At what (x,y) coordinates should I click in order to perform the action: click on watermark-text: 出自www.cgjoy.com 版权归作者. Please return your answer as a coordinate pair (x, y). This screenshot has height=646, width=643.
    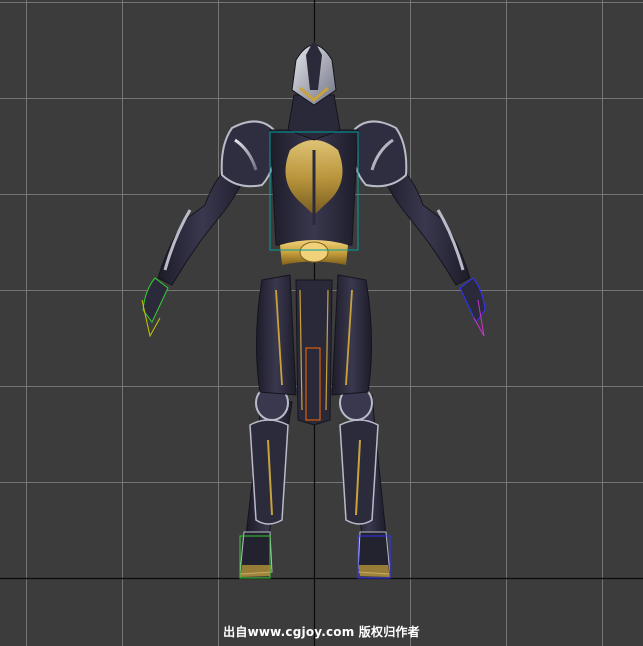
    Looking at the image, I should click on (321, 632).